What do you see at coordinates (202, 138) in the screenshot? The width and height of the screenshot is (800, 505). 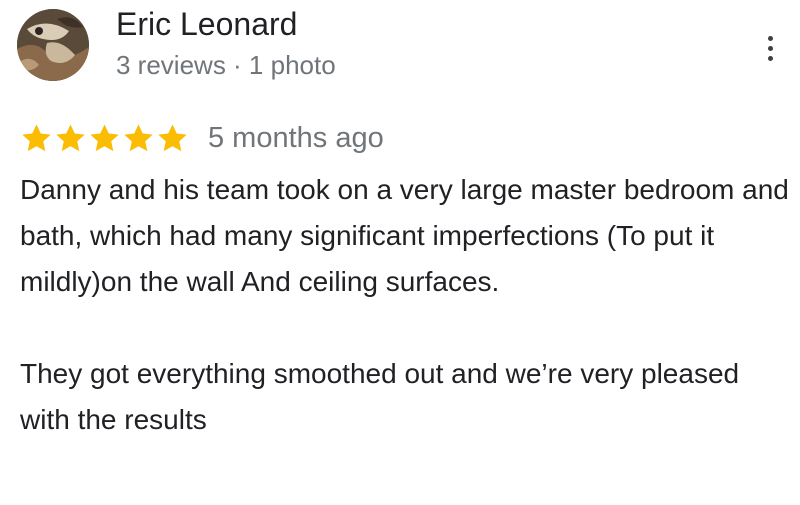 I see `rating-row: 5 months ago` at bounding box center [202, 138].